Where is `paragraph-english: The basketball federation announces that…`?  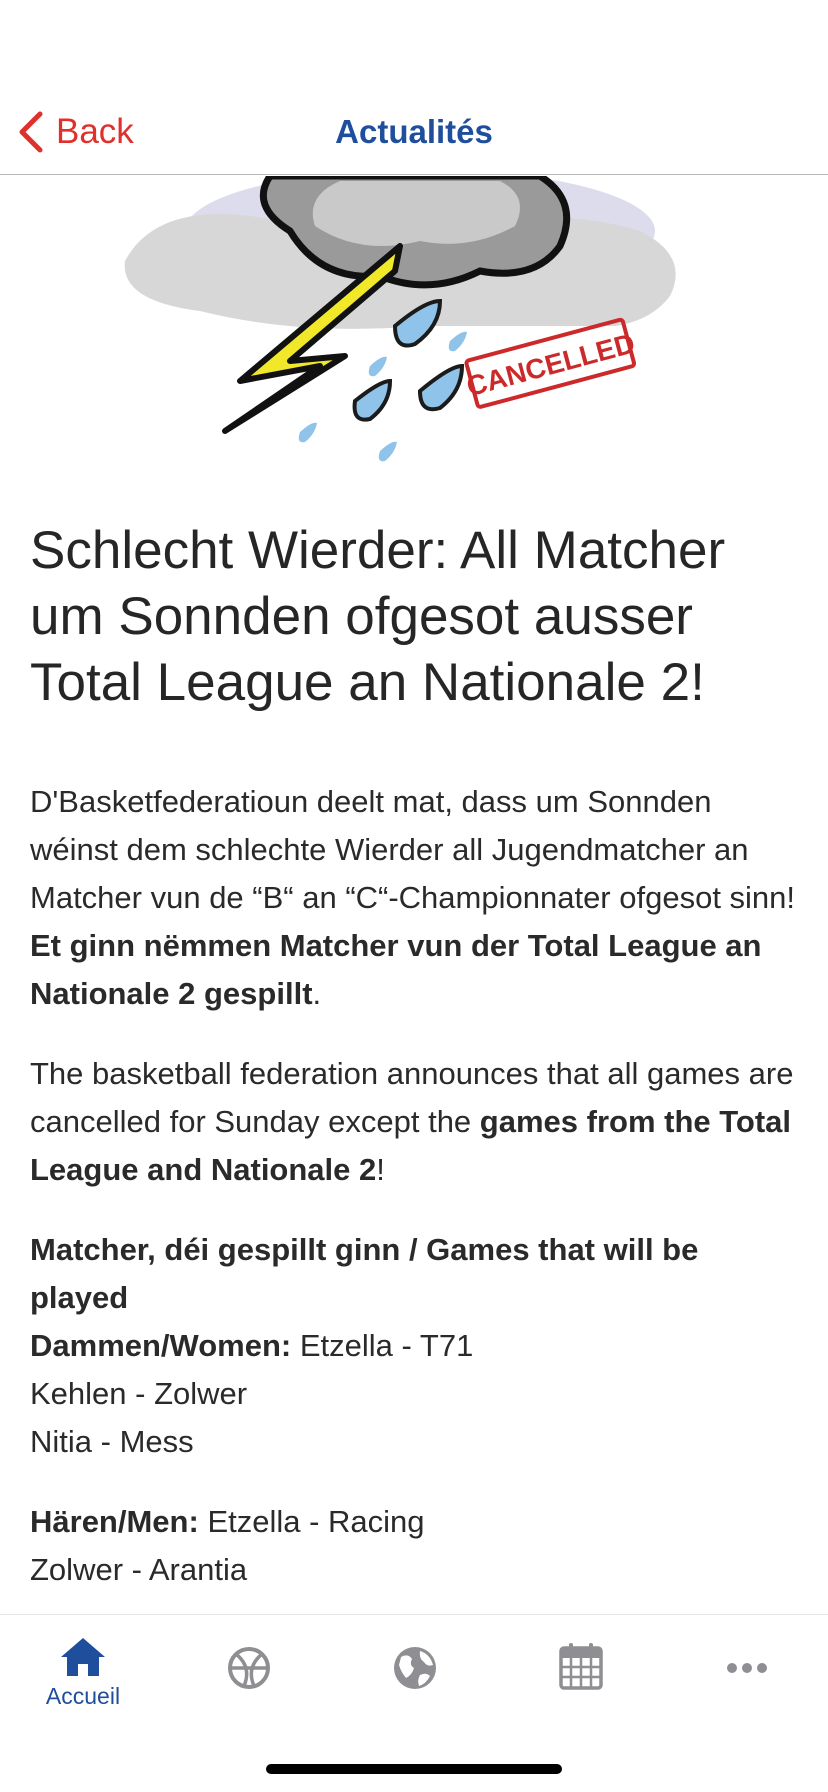
paragraph-english: The basketball federation announces that… is located at coordinates (415, 1122).